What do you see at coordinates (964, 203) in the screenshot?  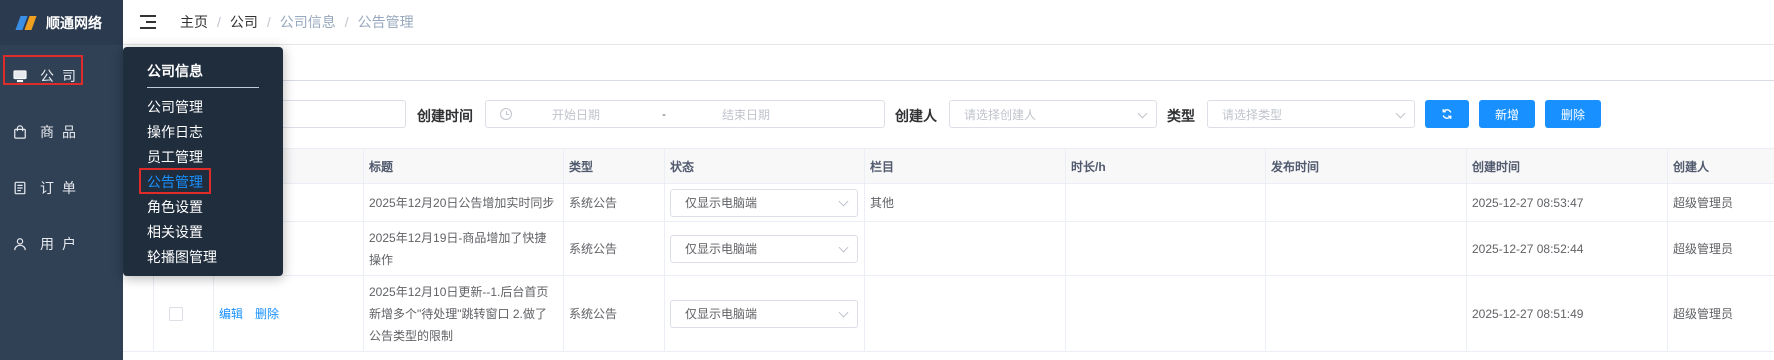 I see `cell-column: 其他` at bounding box center [964, 203].